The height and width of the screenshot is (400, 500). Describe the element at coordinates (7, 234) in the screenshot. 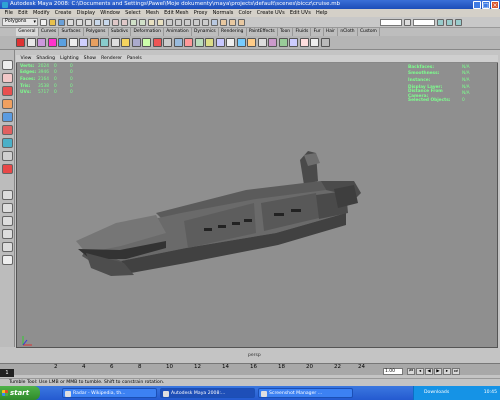

I see `persp-graph-layout-icon` at that location.